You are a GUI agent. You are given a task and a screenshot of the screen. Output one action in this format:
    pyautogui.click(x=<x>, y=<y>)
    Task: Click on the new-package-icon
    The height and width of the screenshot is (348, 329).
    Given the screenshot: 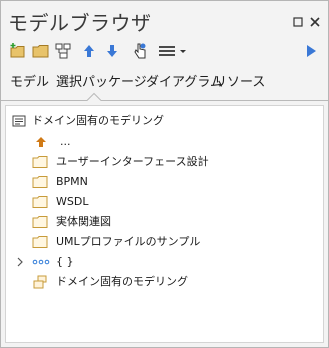 What is the action you would take?
    pyautogui.click(x=18, y=51)
    